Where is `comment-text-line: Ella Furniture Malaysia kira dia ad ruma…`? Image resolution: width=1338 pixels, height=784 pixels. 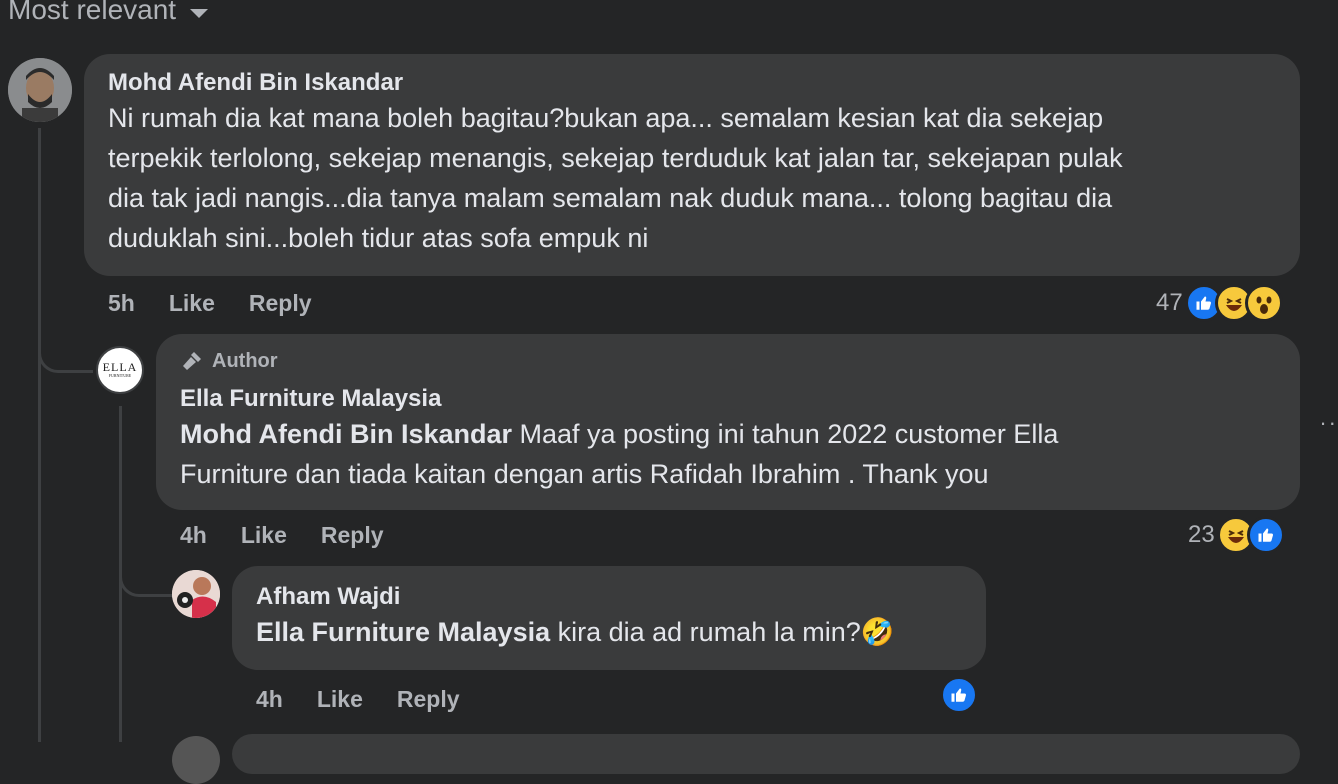 comment-text-line: Ella Furniture Malaysia kira dia ad ruma… is located at coordinates (609, 632).